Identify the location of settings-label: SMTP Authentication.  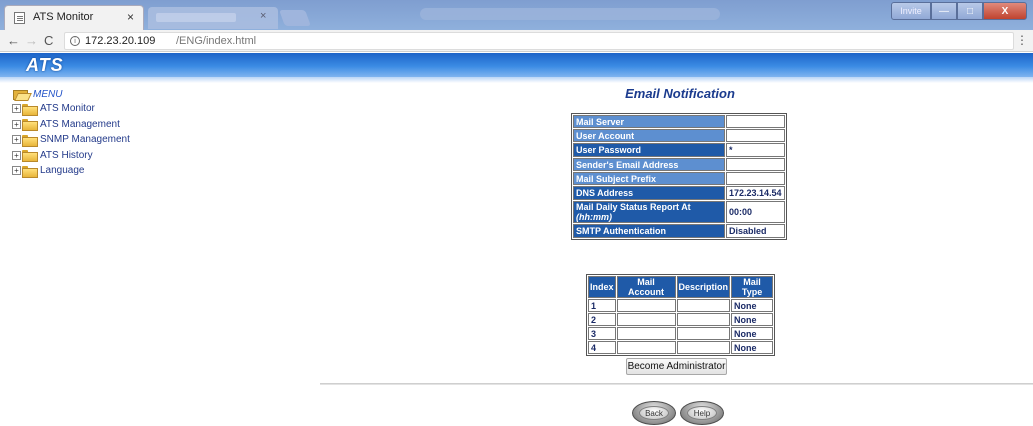
(649, 231).